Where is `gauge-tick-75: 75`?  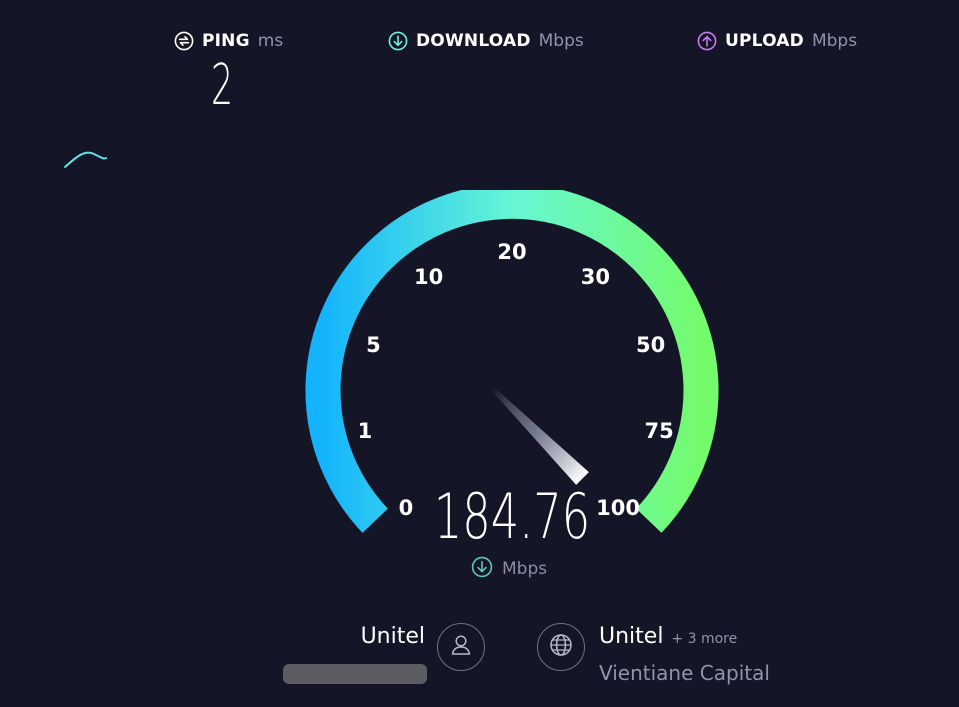
gauge-tick-75: 75 is located at coordinates (659, 431).